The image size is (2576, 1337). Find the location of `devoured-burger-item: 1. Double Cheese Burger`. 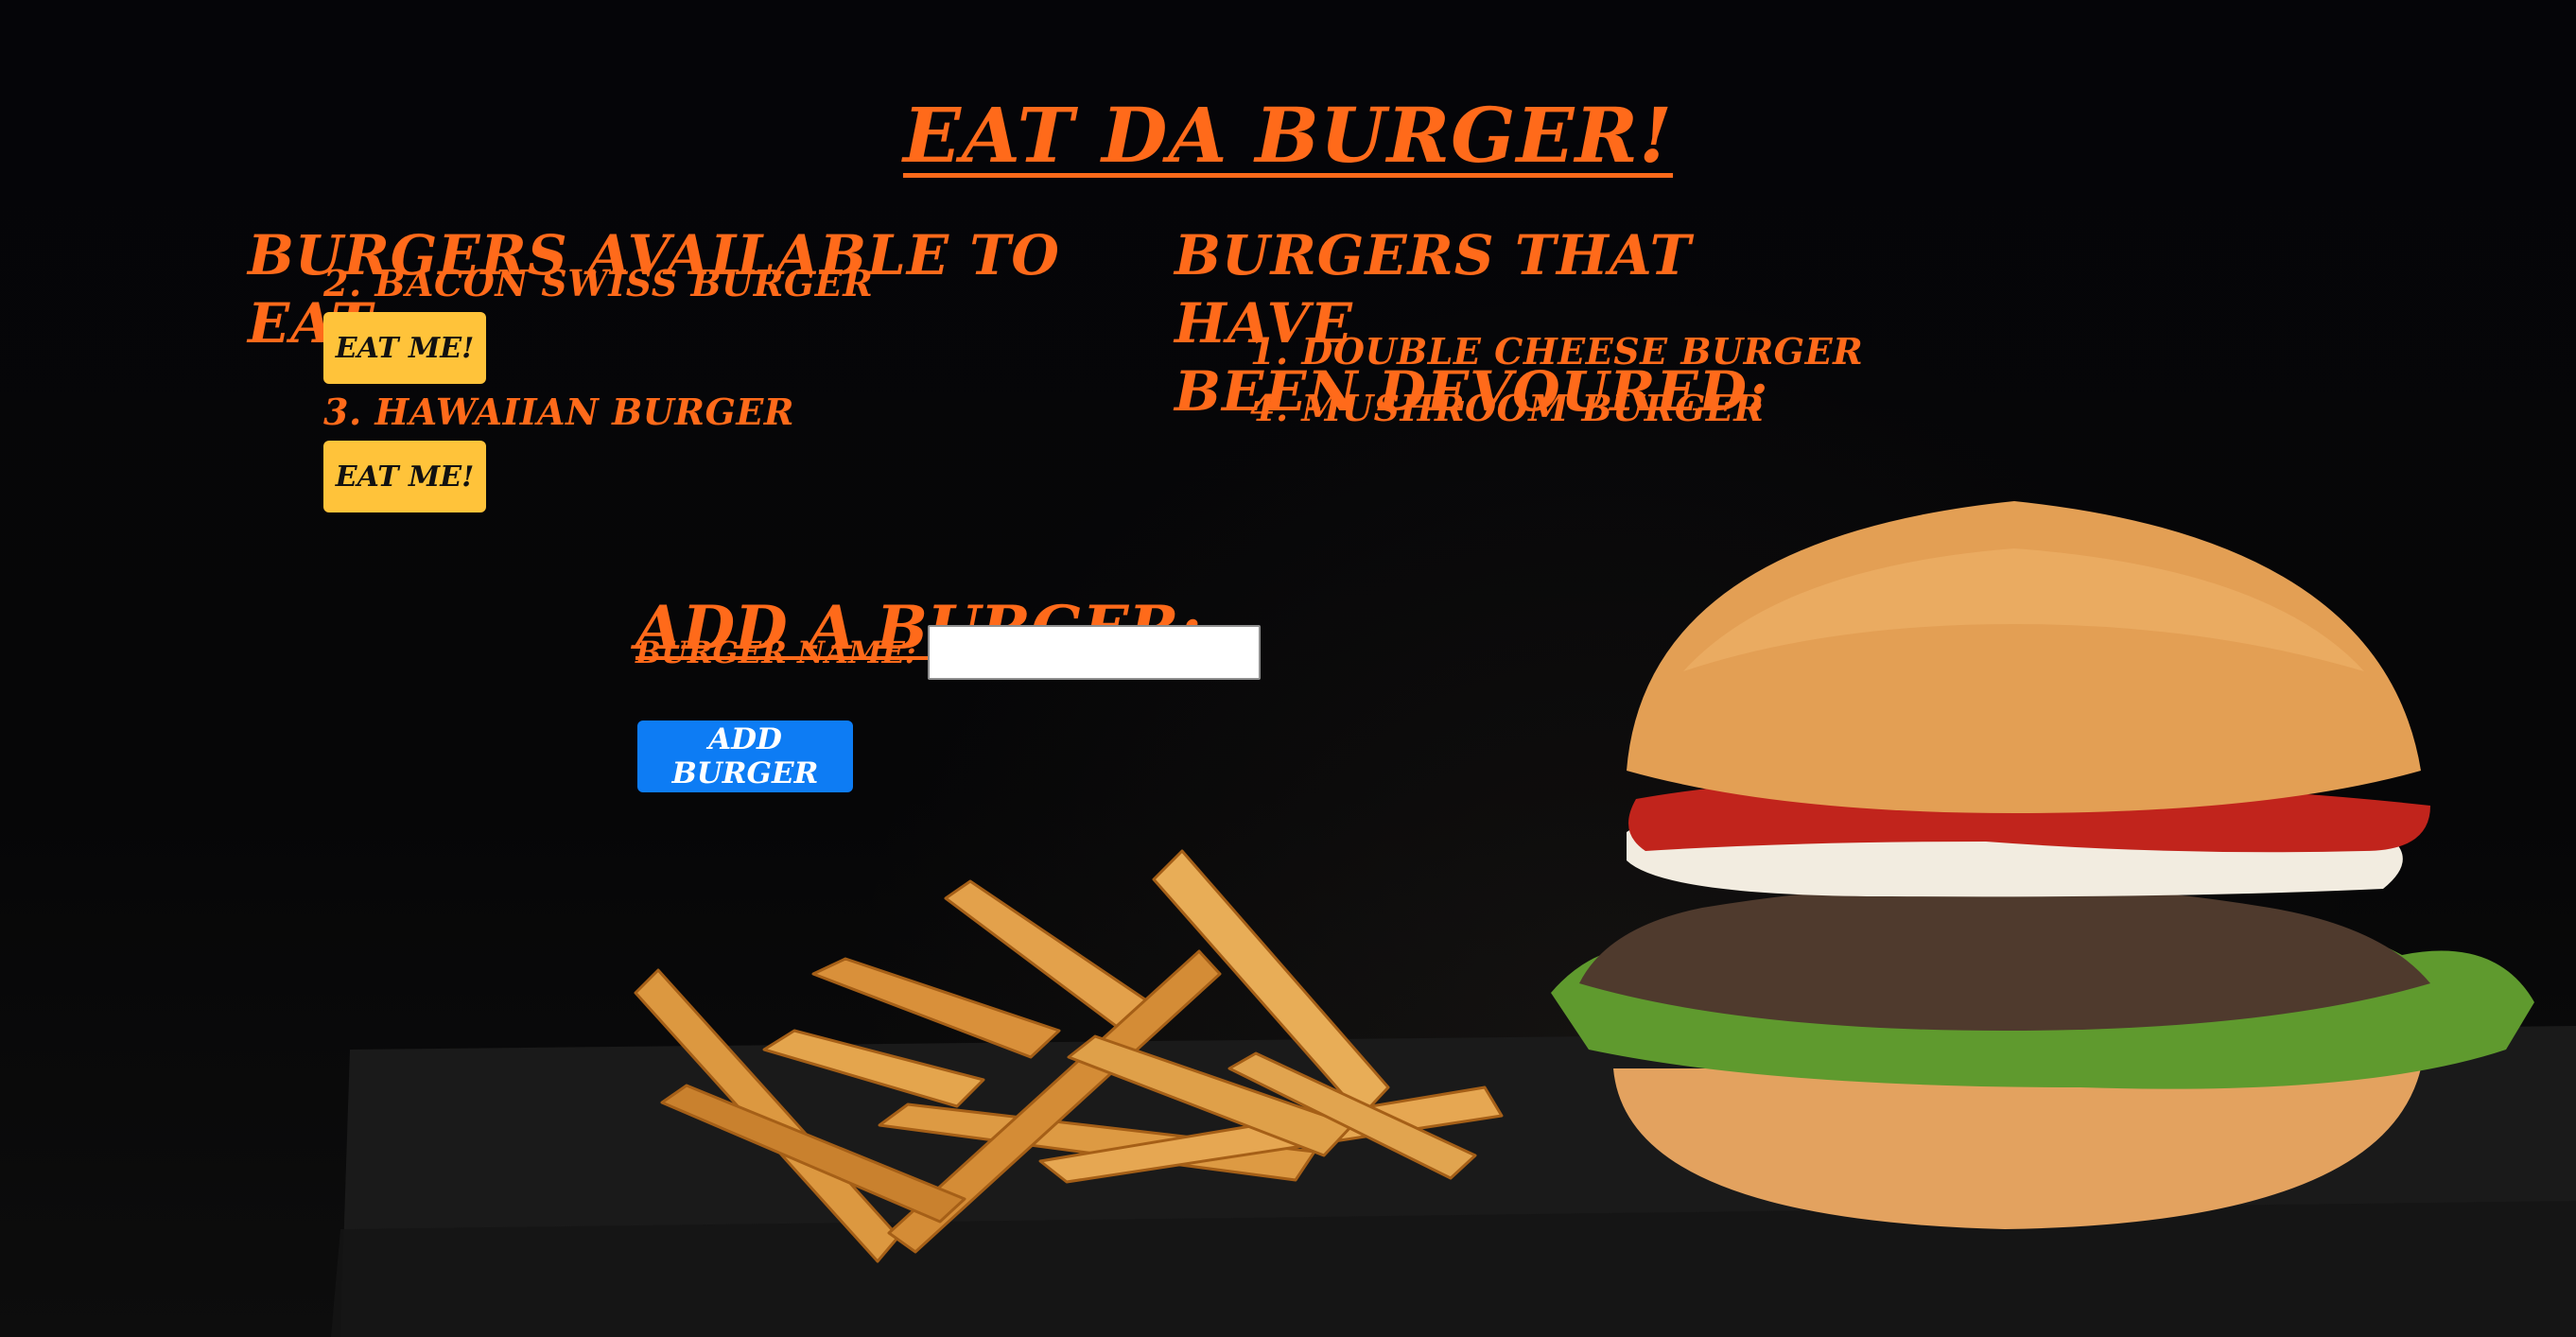

devoured-burger-item: 1. Double Cheese Burger is located at coordinates (1557, 351).